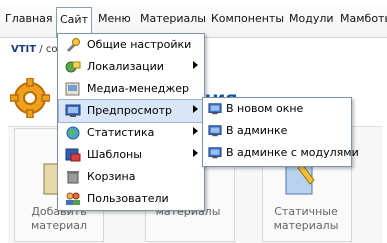  Describe the element at coordinates (306, 211) in the screenshot. I see `tile-static-content-label-1: Статичные` at that location.